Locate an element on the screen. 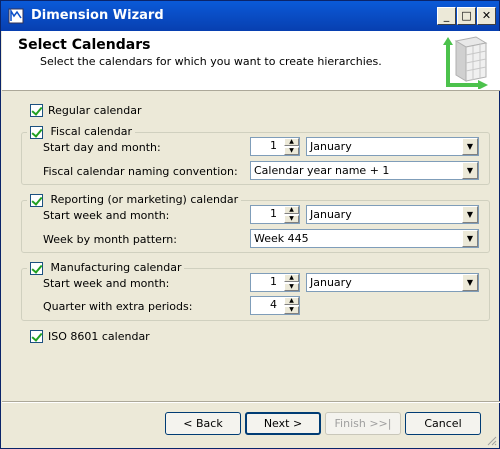 This screenshot has height=449, width=500. fiscal-calendar-legend: Fiscal calendar is located at coordinates (81, 132).